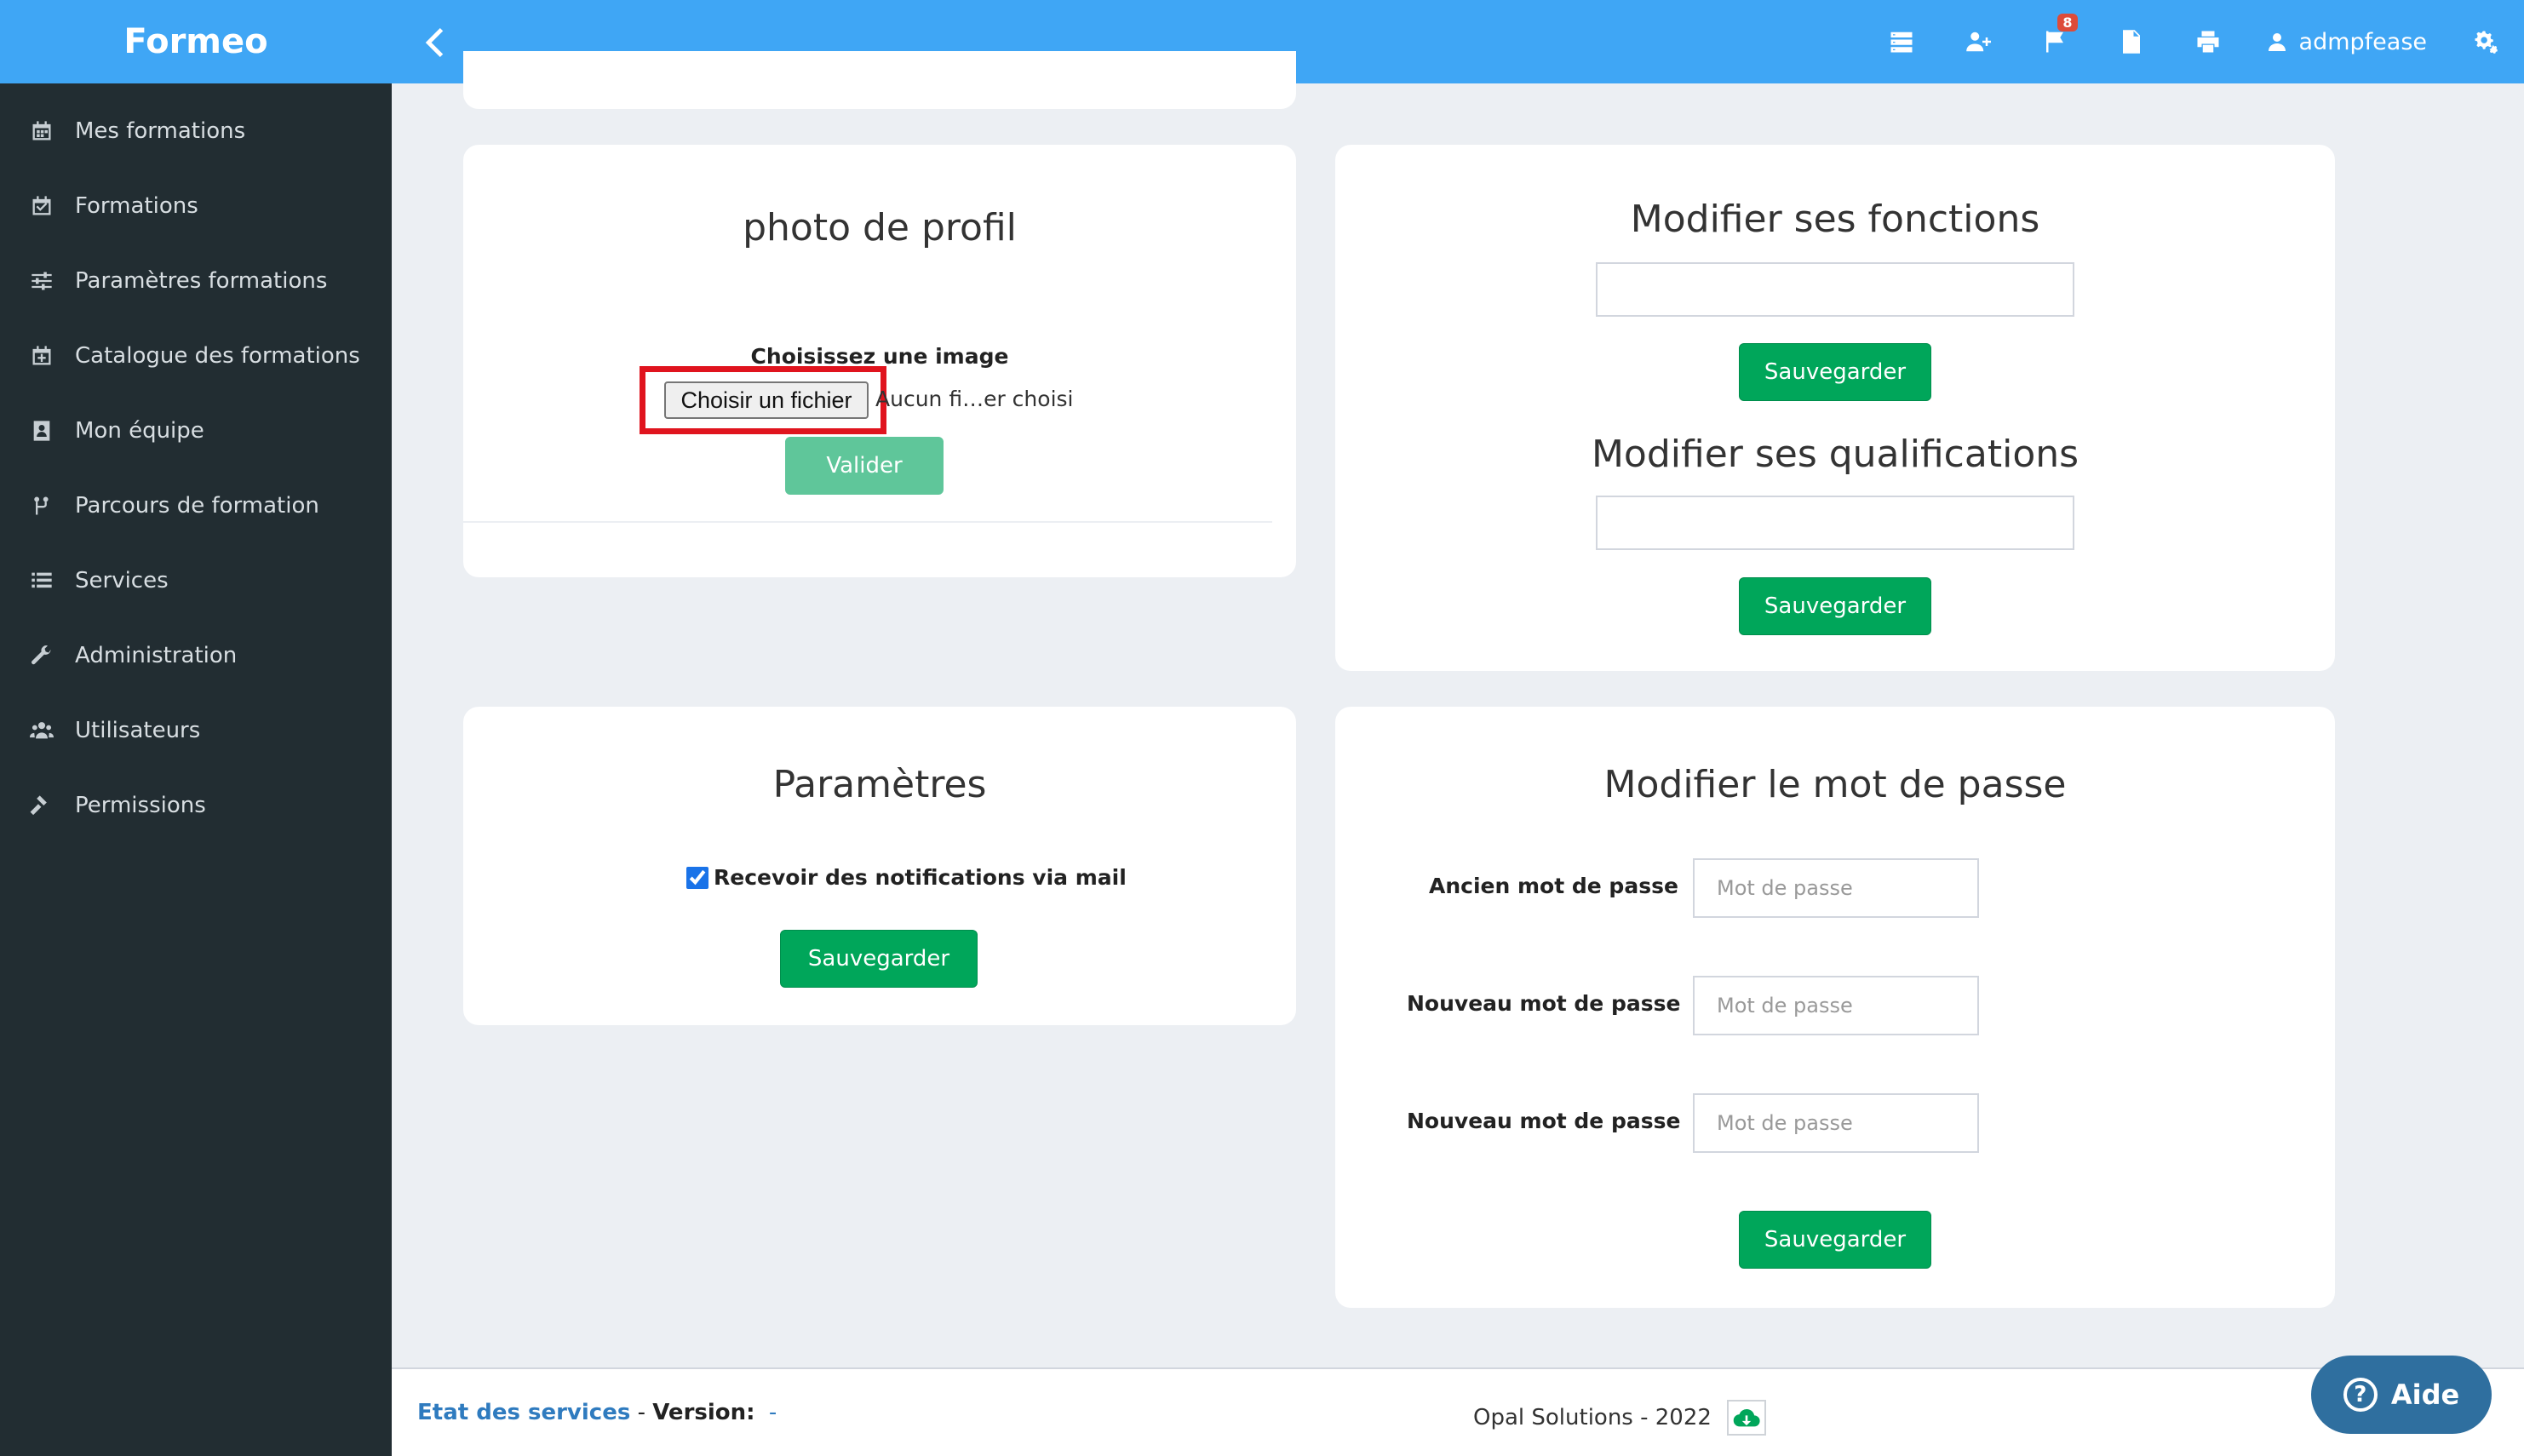 Image resolution: width=2524 pixels, height=1456 pixels. What do you see at coordinates (217, 356) in the screenshot?
I see `sidebar-item-label: Catalogue des formations` at bounding box center [217, 356].